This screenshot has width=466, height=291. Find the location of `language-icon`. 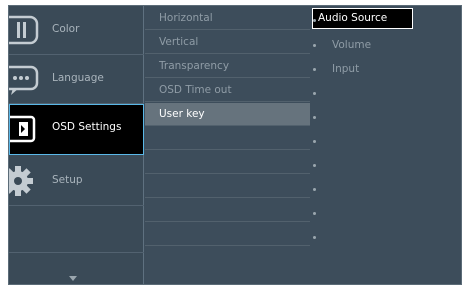

language-icon is located at coordinates (25, 79).